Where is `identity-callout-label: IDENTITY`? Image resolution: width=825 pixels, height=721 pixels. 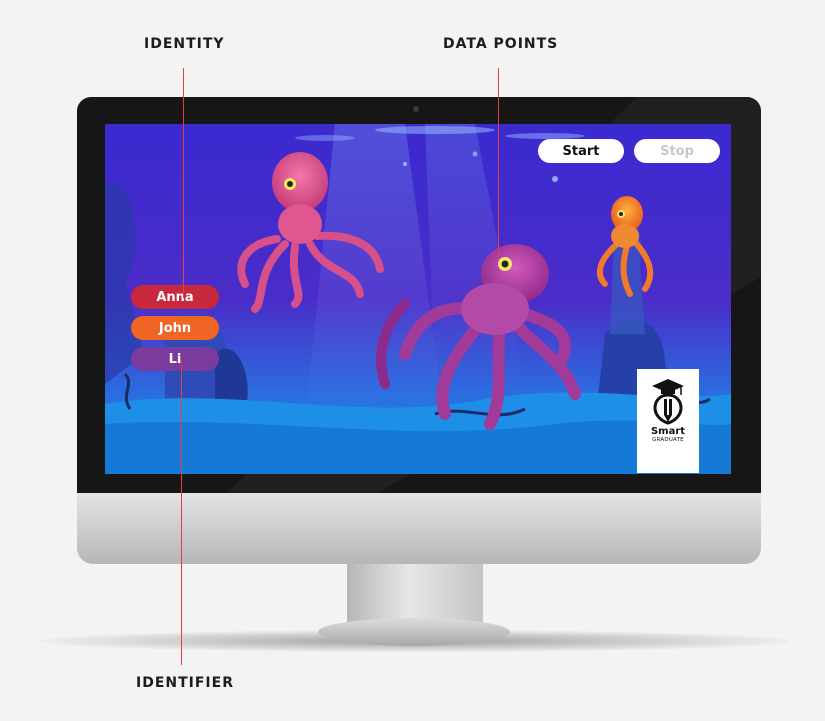
identity-callout-label: IDENTITY is located at coordinates (184, 44).